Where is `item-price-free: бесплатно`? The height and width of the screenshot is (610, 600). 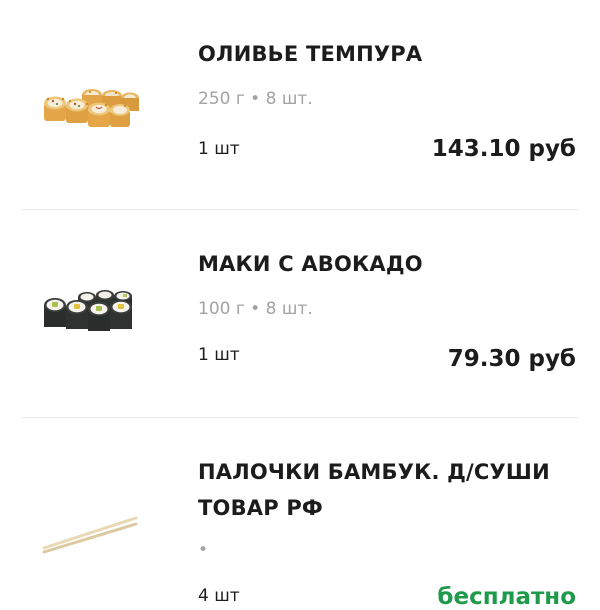
item-price-free: бесплатно is located at coordinates (506, 597).